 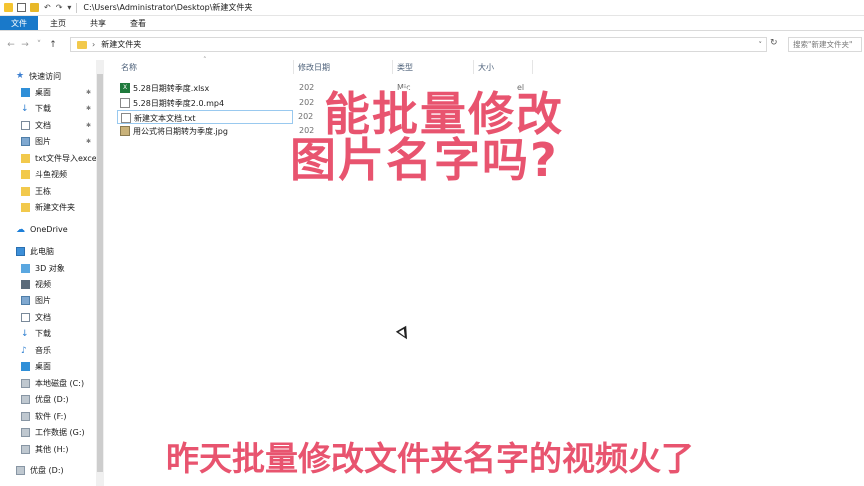 I want to click on nav-item-desktop: 桌面, so click(x=36, y=92).